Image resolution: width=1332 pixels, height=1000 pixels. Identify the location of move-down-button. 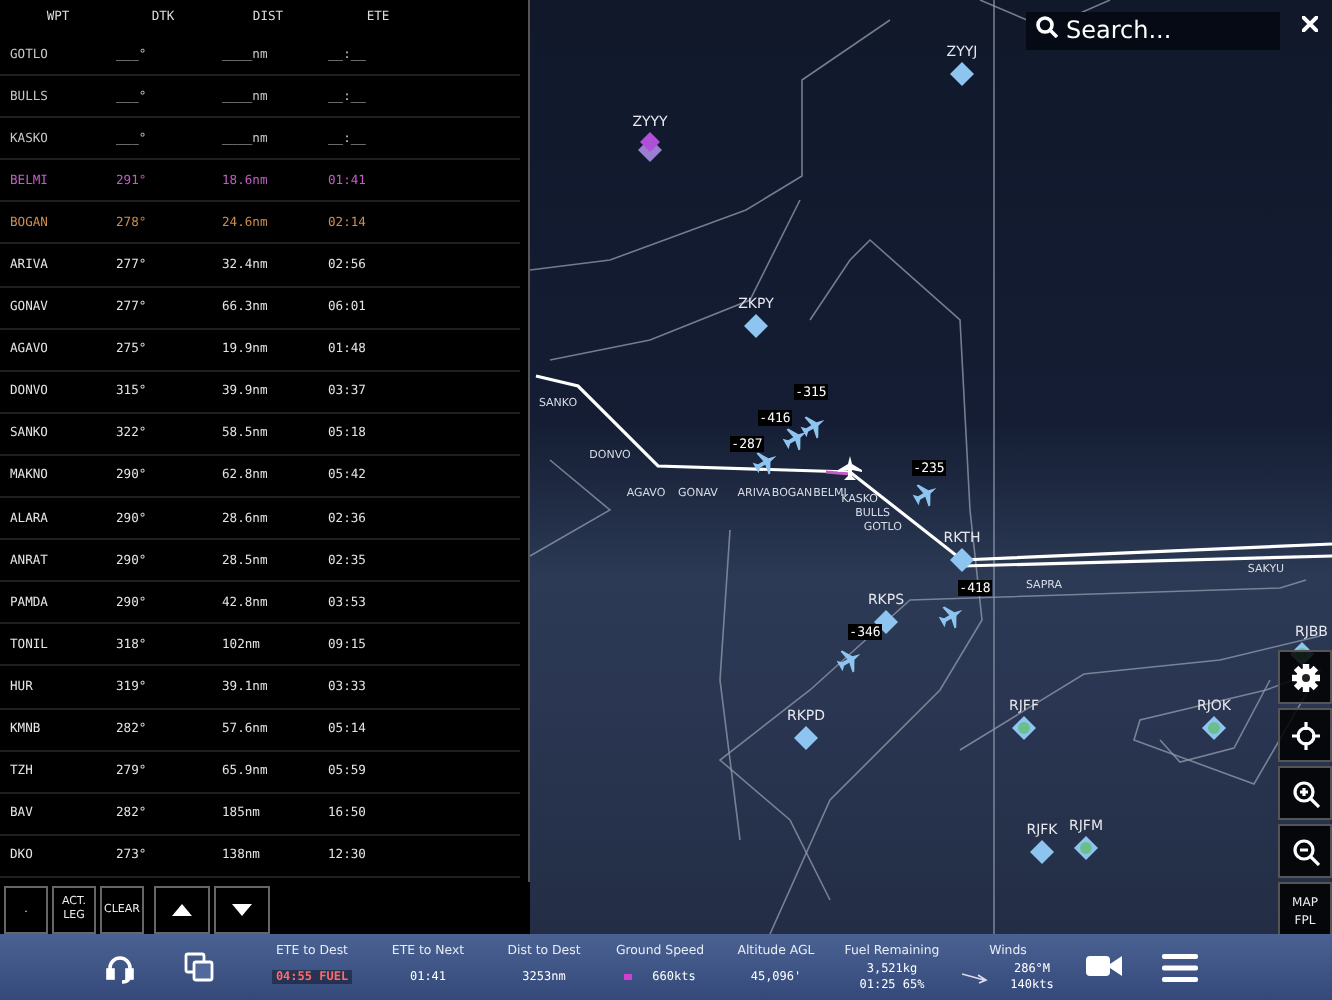
(242, 910).